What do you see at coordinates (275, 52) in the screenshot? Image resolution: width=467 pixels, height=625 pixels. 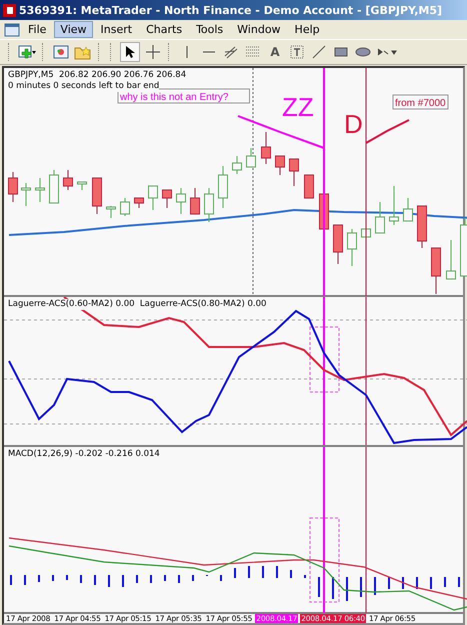 I see `text-tool: A` at bounding box center [275, 52].